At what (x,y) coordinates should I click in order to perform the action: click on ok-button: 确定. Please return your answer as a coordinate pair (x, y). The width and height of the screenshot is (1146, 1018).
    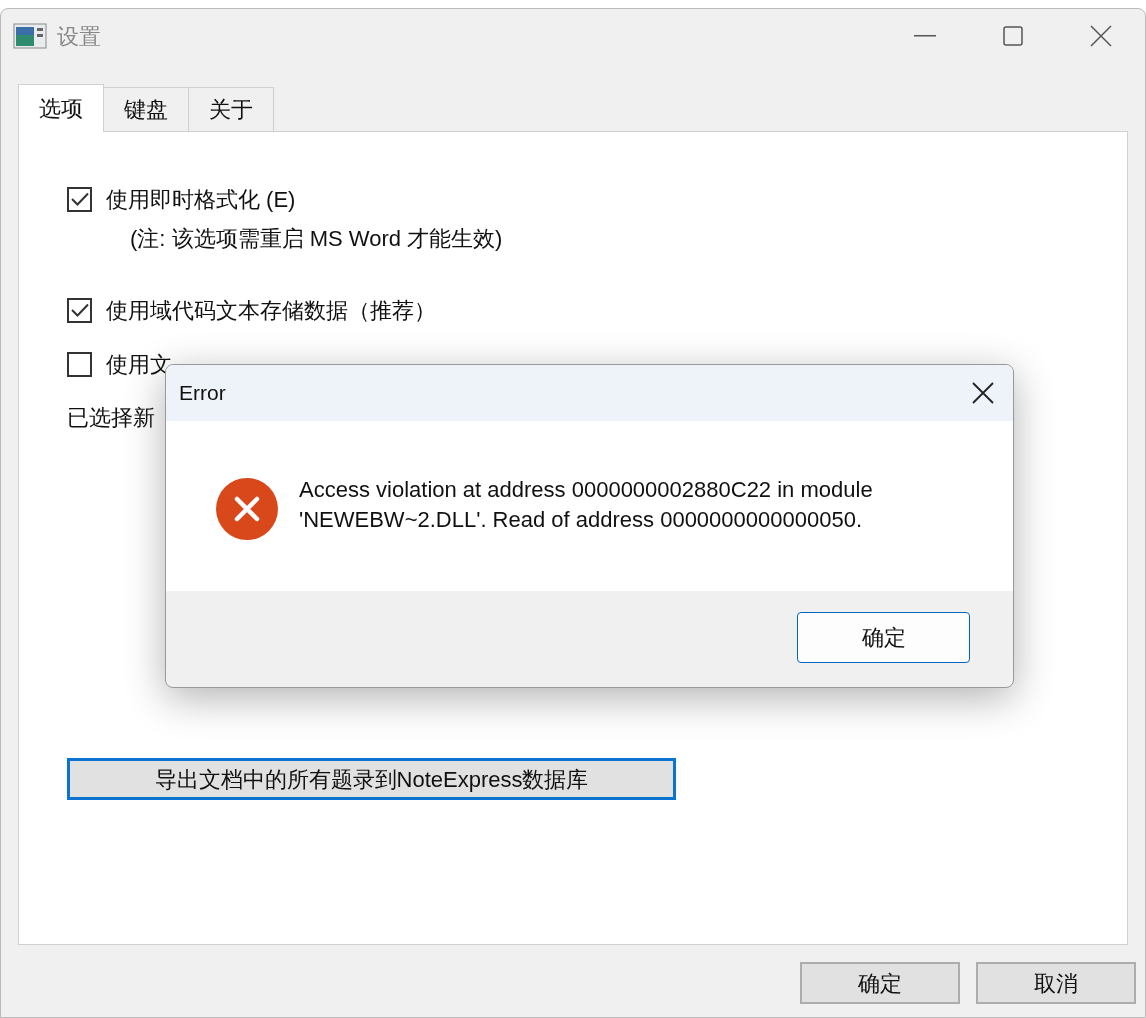
    Looking at the image, I should click on (883, 637).